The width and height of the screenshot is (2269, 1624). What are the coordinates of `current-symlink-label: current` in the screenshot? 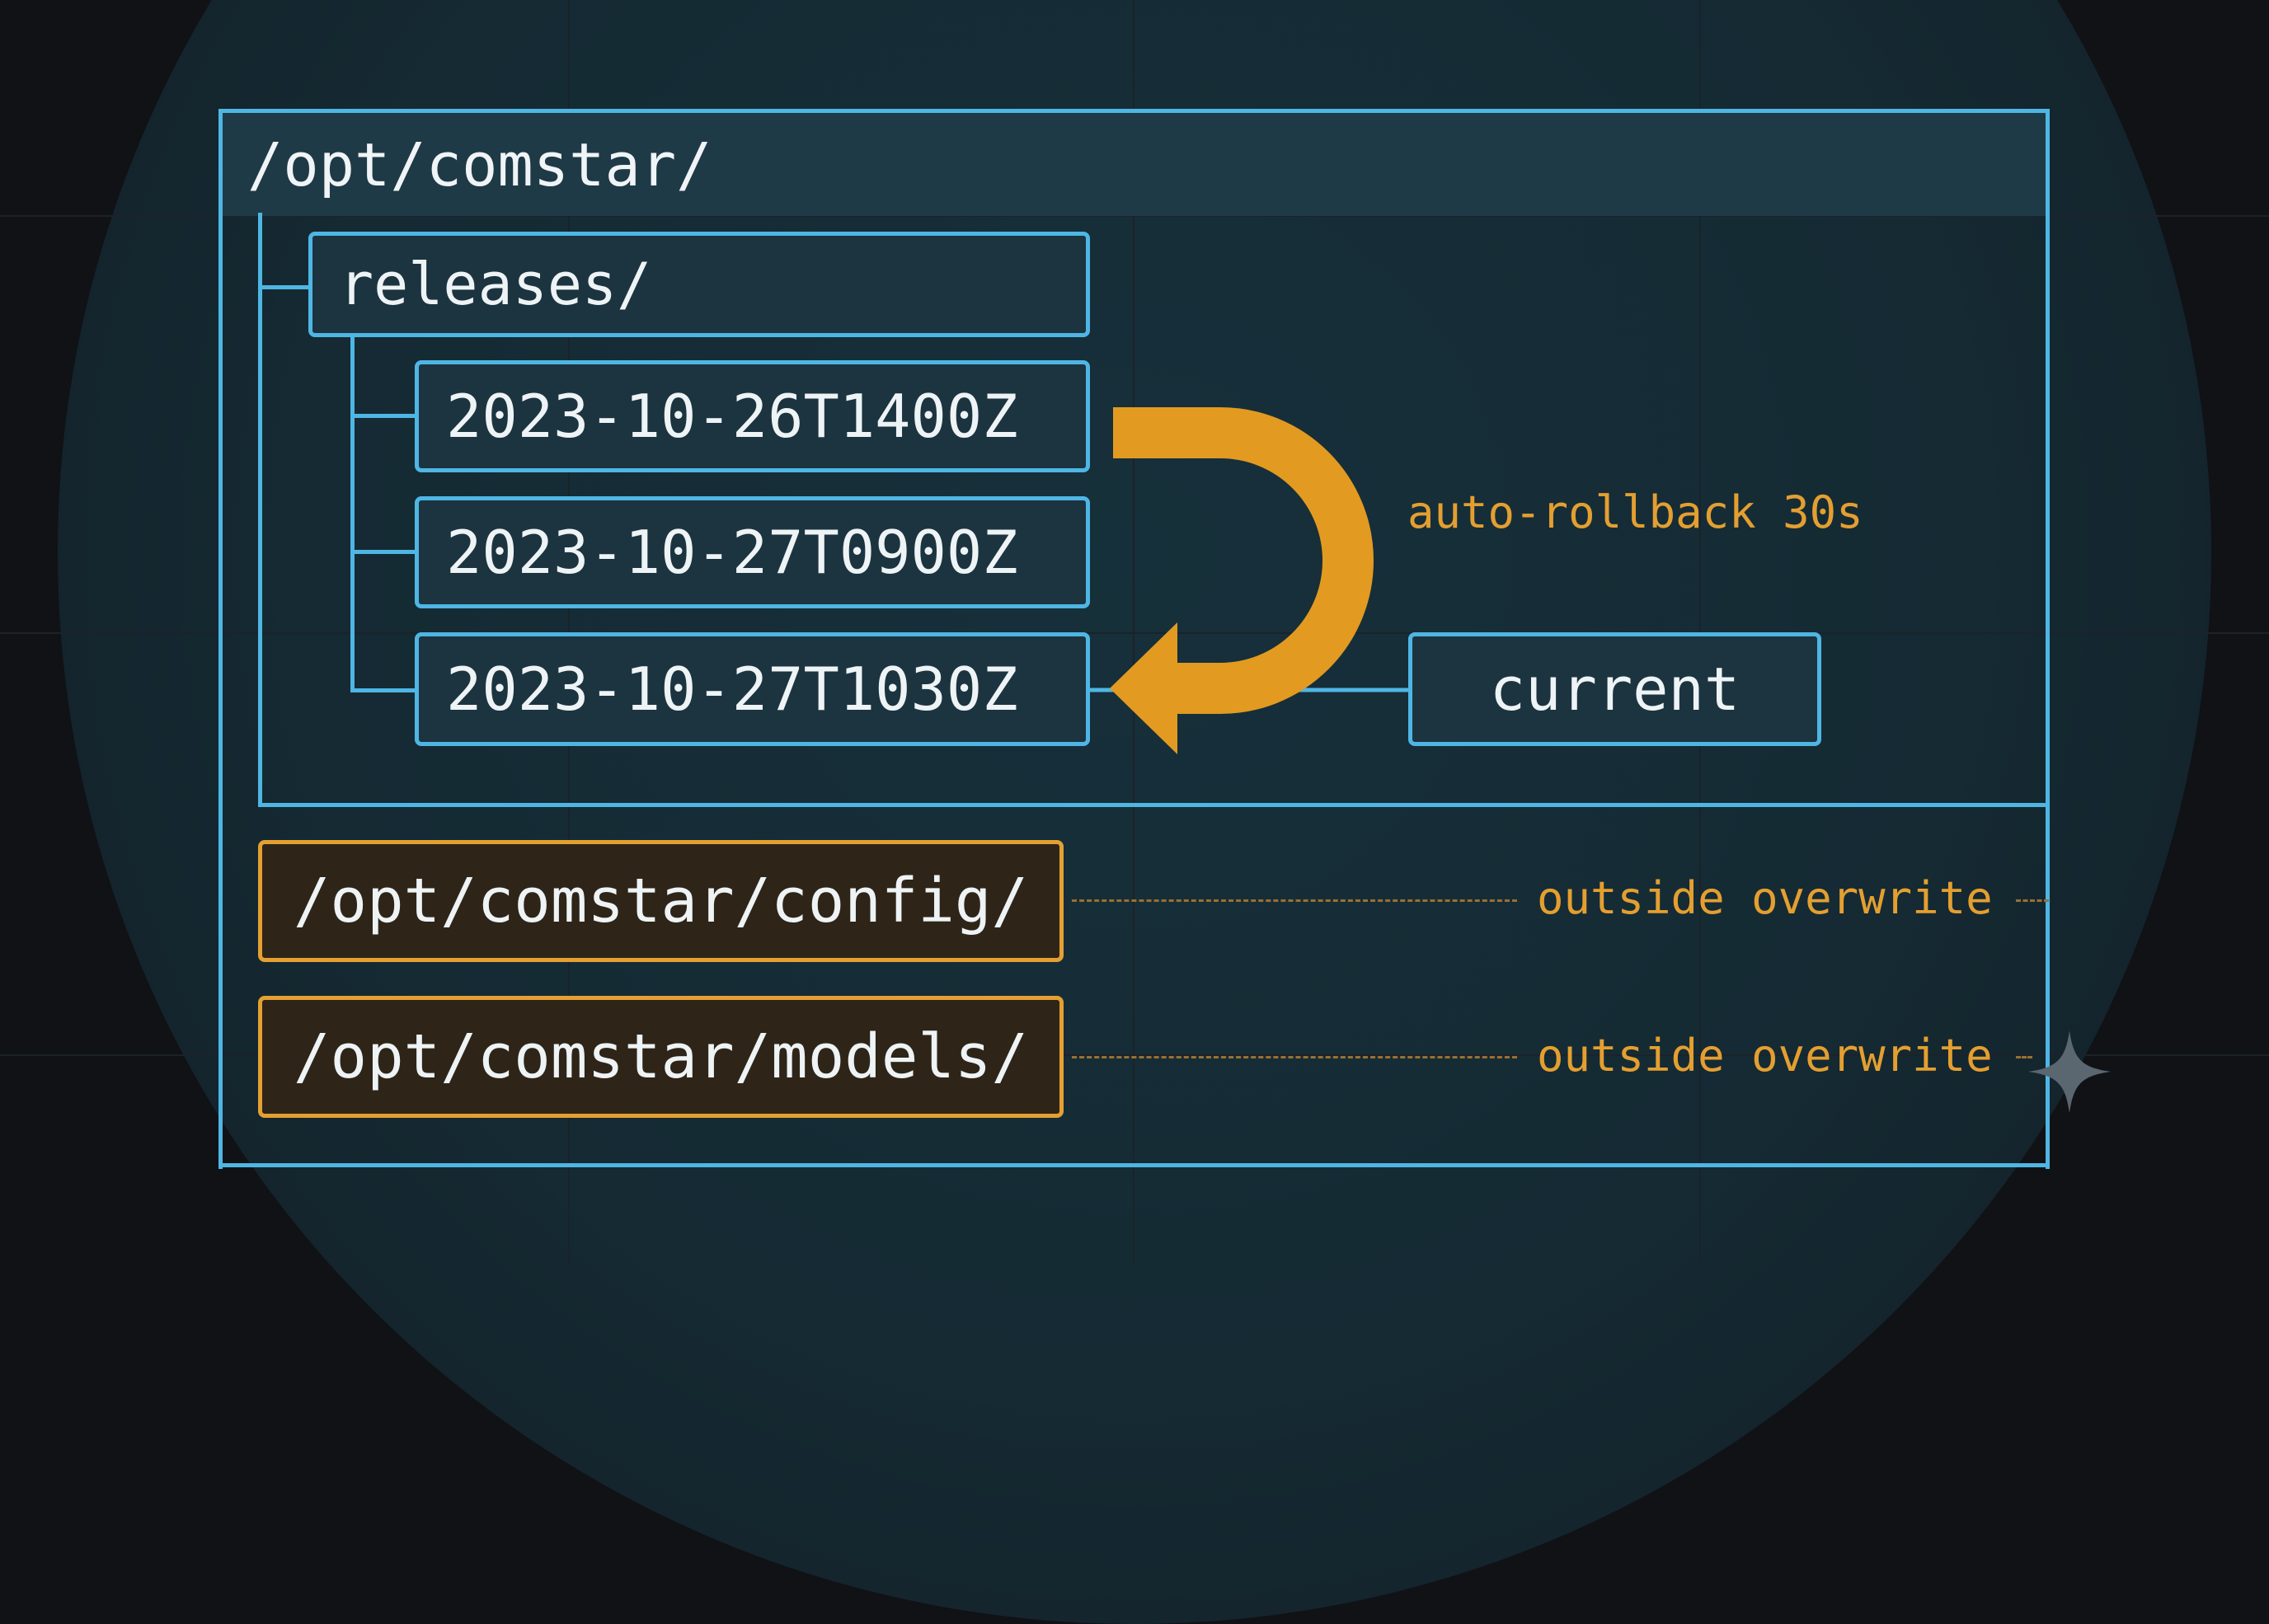 It's located at (1615, 690).